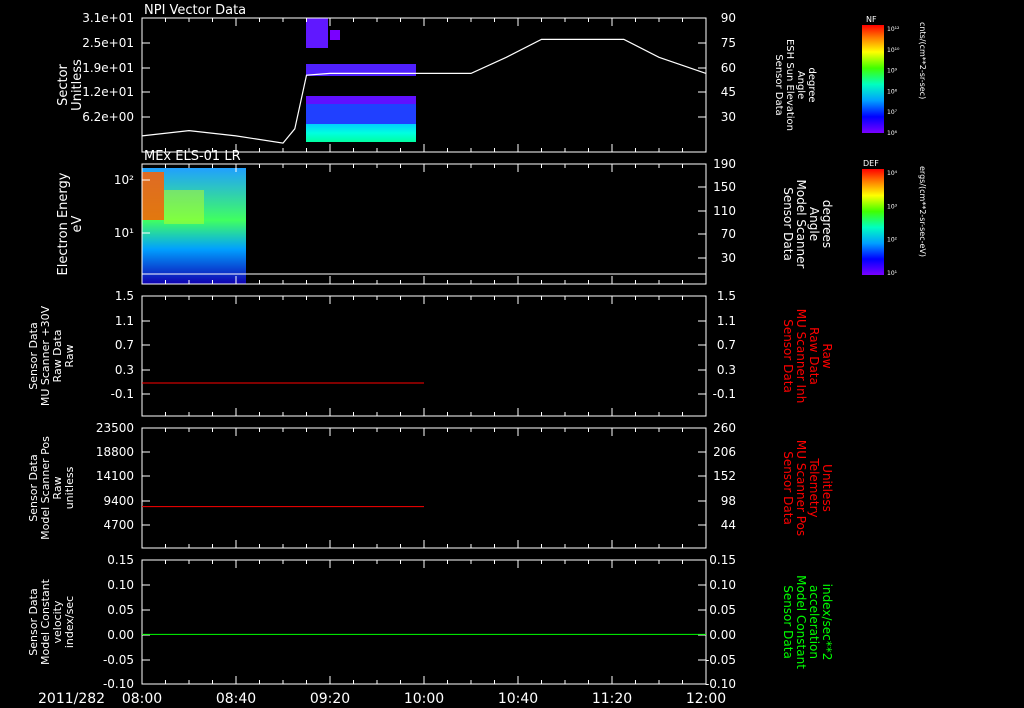 The image size is (1024, 708). I want to click on left-axis-label: Sector, so click(63, 84).